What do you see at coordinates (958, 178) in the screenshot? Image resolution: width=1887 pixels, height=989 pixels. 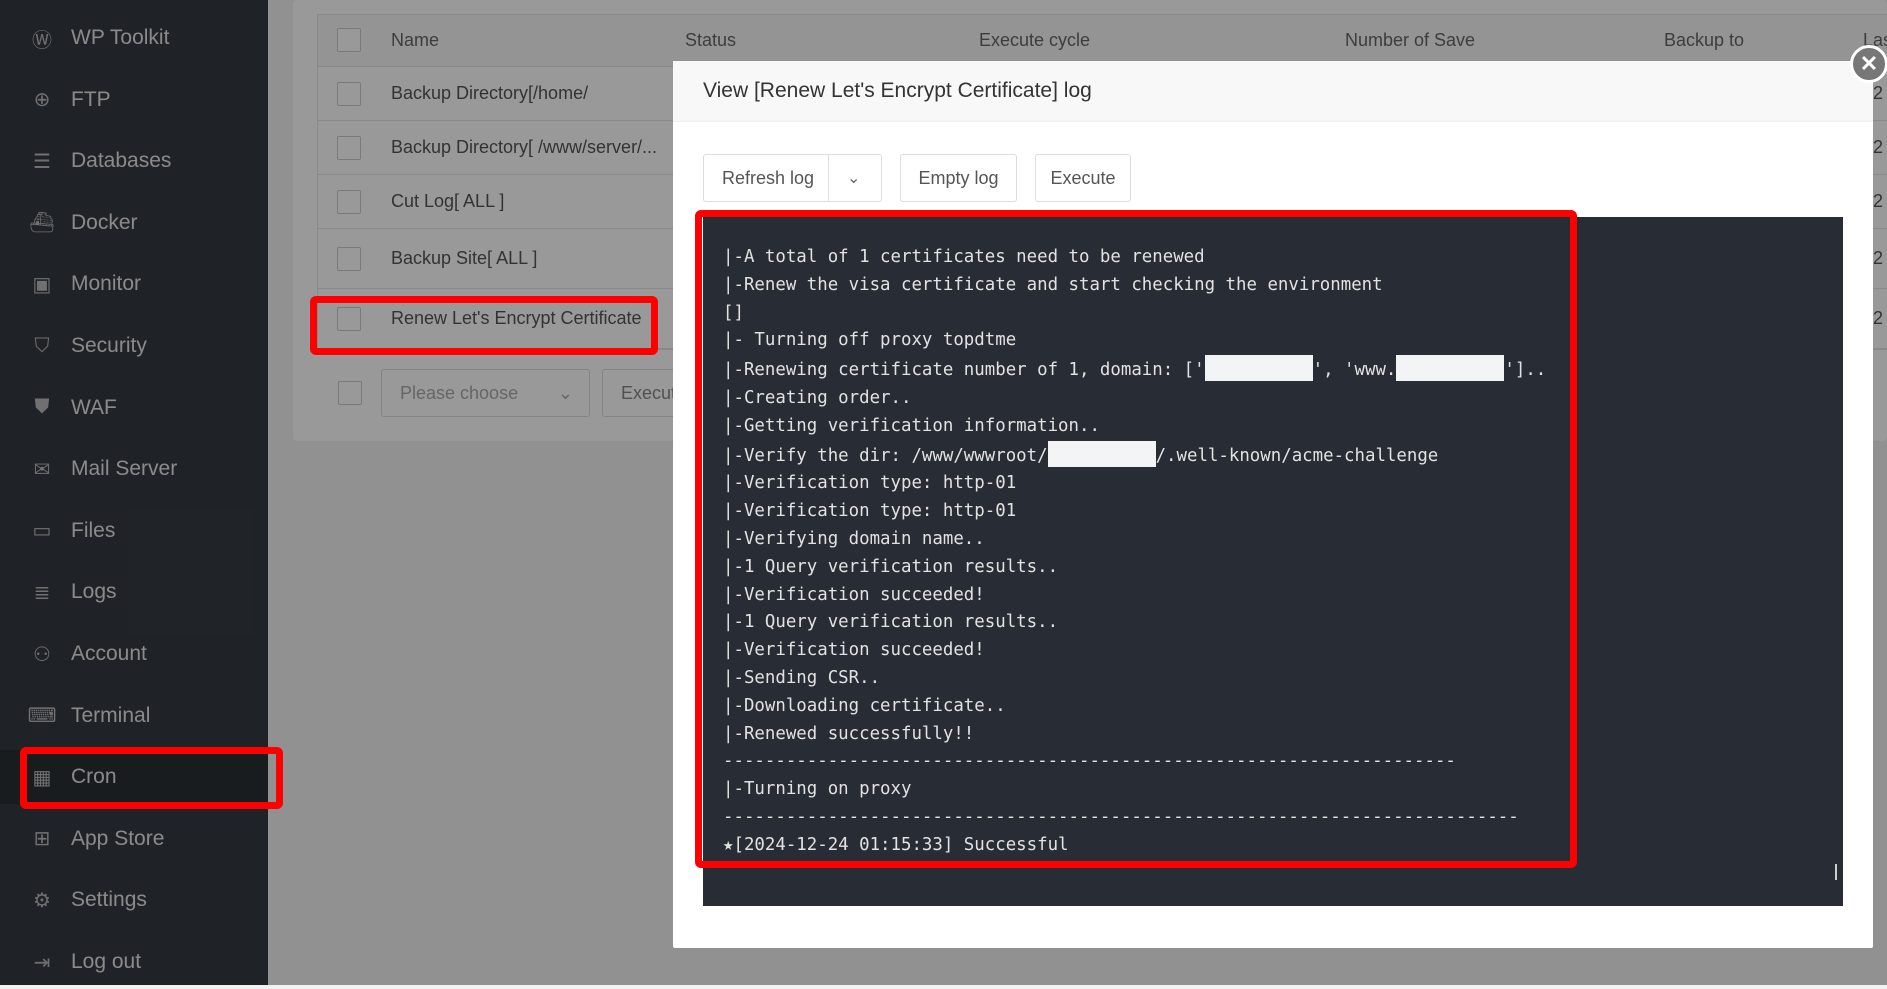 I see `empty-log-button: Empty log` at bounding box center [958, 178].